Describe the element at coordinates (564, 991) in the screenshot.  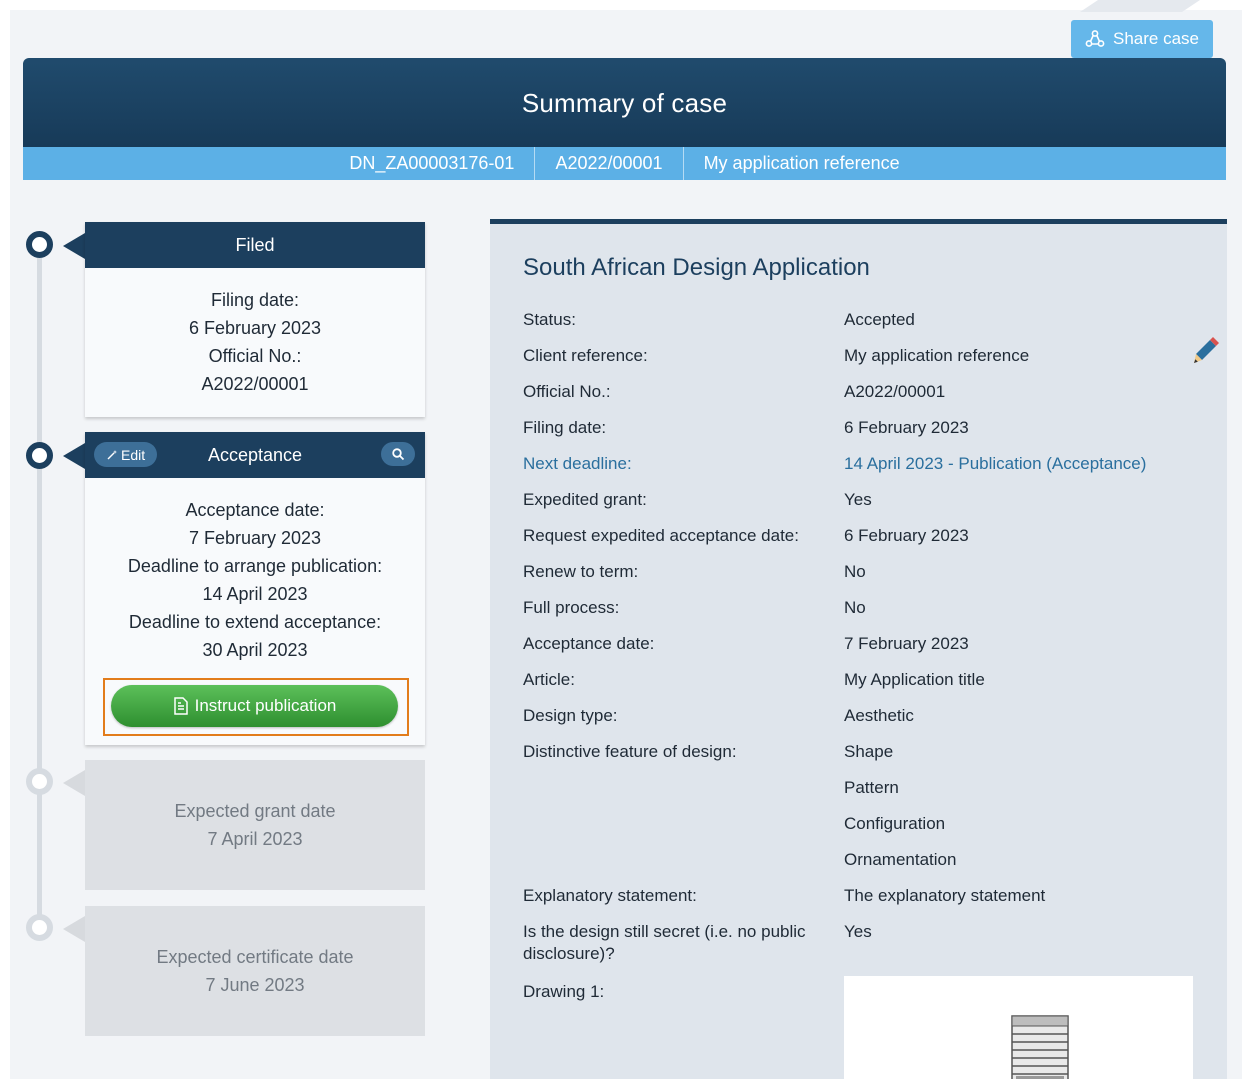
I see `detail-label: Drawing 1:` at that location.